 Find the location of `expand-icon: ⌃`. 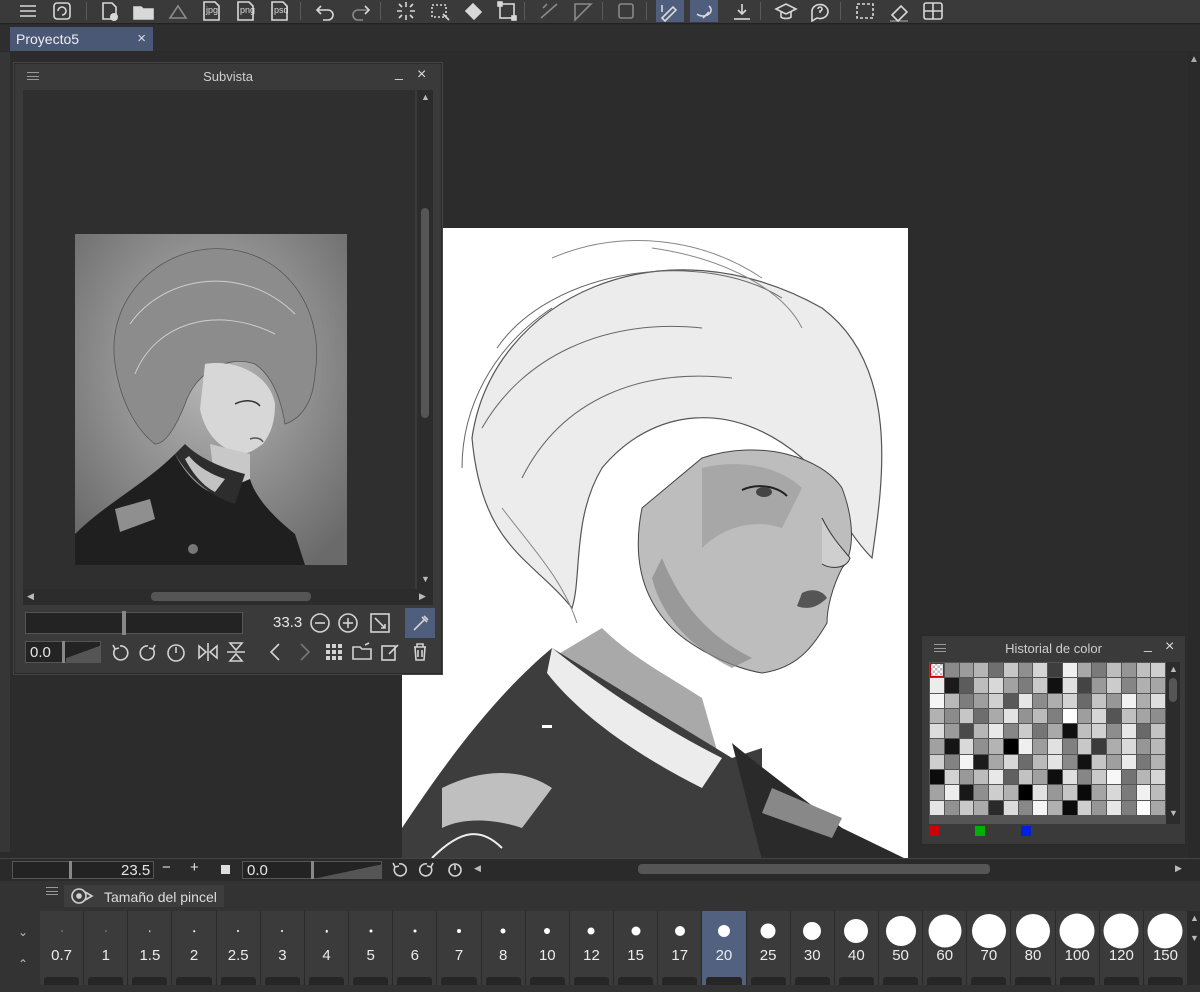

expand-icon: ⌃ is located at coordinates (23, 964).